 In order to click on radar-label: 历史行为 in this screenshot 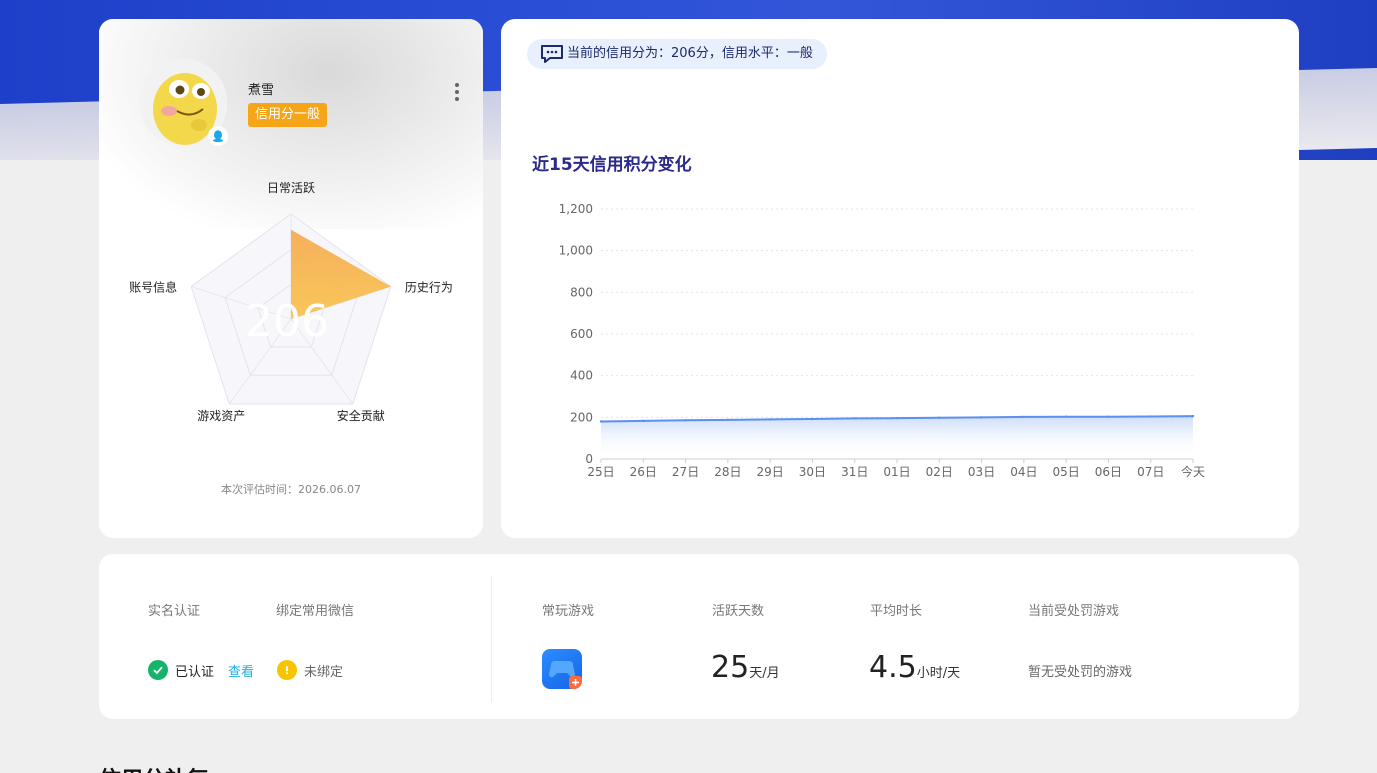, I will do `click(429, 288)`.